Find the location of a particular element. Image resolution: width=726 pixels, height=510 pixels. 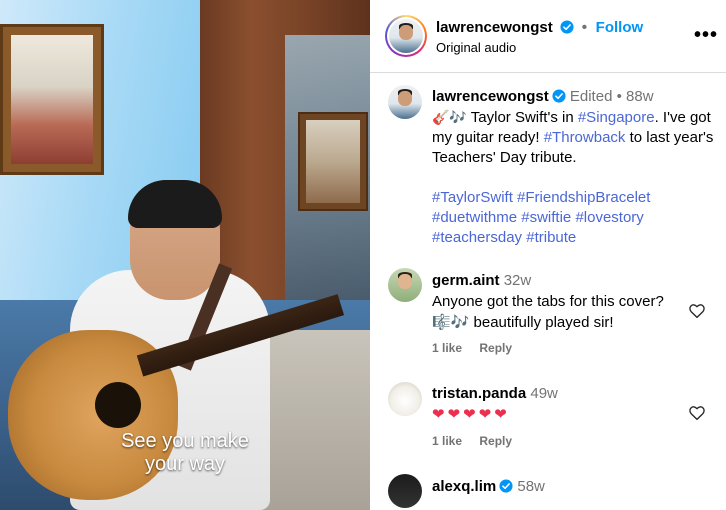

header-name-row: lawrencewongst • Follow is located at coordinates (539, 28).